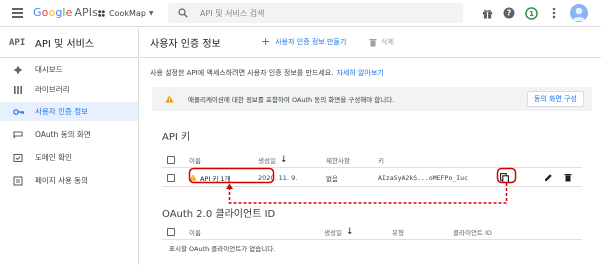 The image size is (601, 265). Describe the element at coordinates (554, 13) in the screenshot. I see `more-options-icon` at that location.